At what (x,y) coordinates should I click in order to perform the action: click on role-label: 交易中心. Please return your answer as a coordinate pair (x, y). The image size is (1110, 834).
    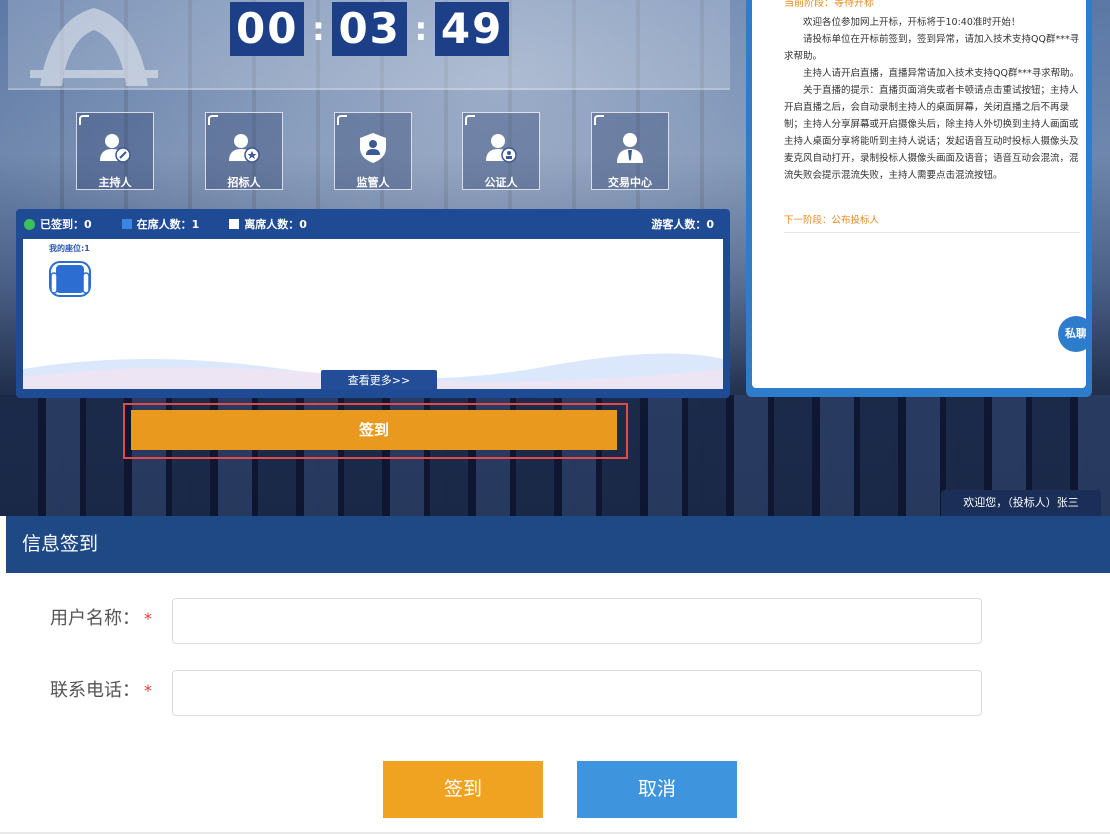
    Looking at the image, I should click on (630, 182).